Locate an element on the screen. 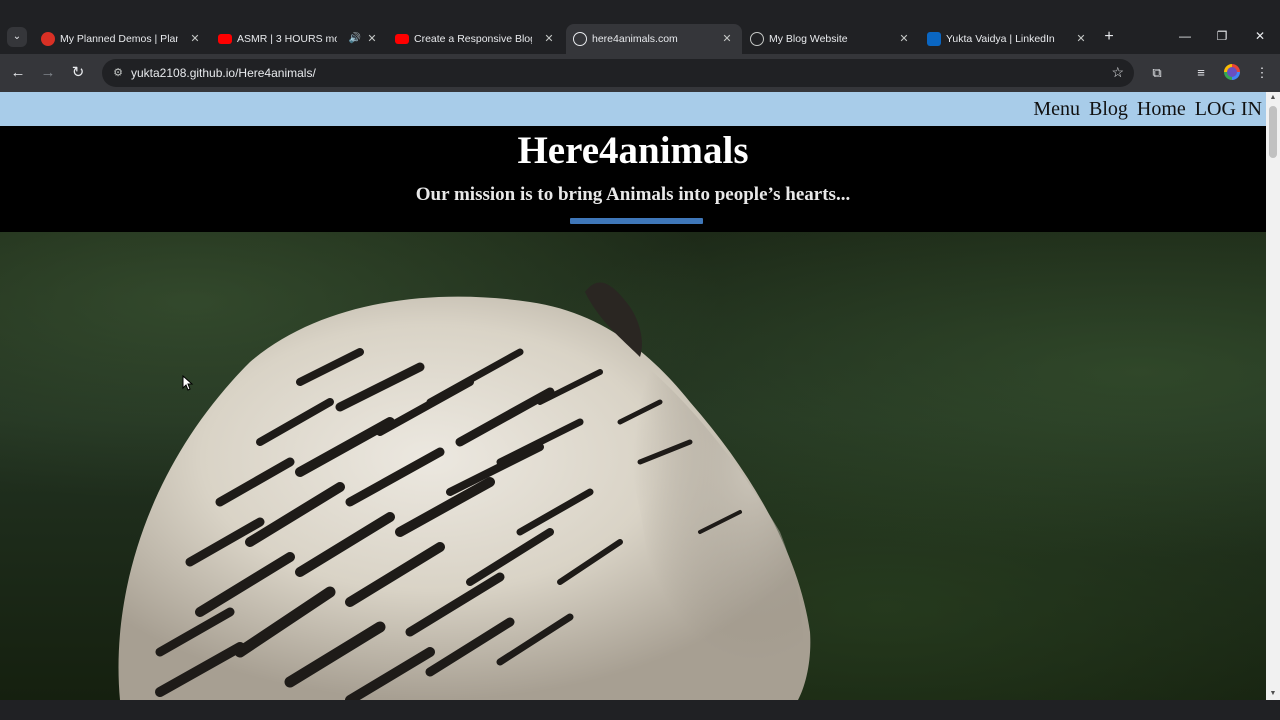 The image size is (1280, 720). media-control-icon: ≡ is located at coordinates (1201, 73).